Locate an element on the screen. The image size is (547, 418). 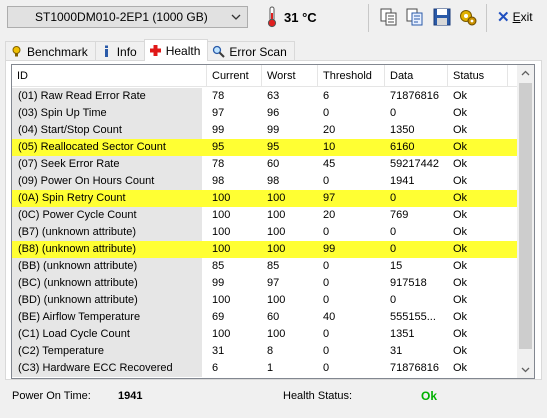
column-header-id: ID is located at coordinates (109, 76).